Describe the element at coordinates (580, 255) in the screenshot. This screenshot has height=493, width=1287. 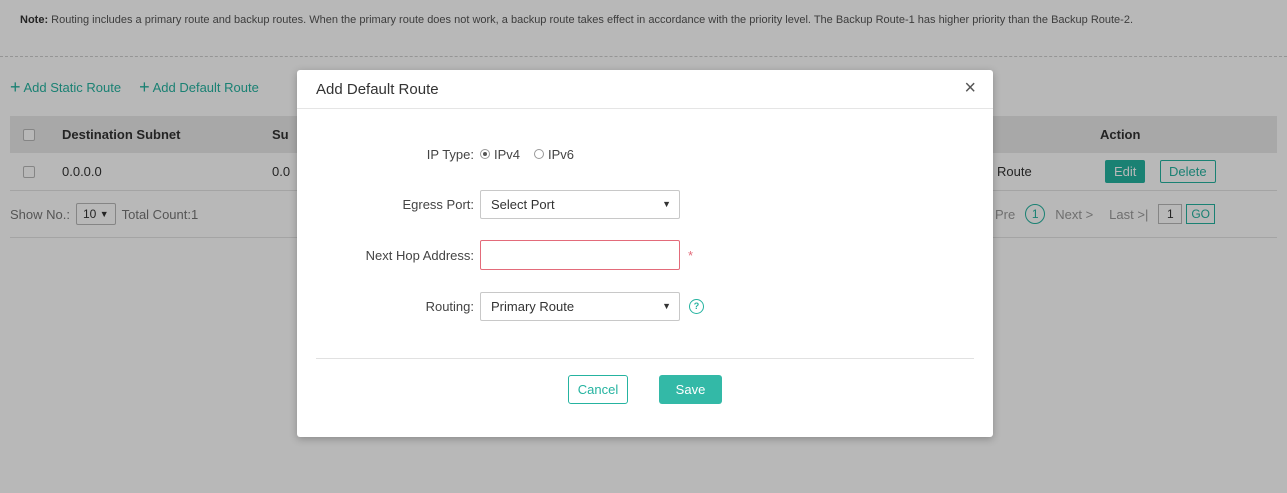
I see `next-hop-input` at that location.